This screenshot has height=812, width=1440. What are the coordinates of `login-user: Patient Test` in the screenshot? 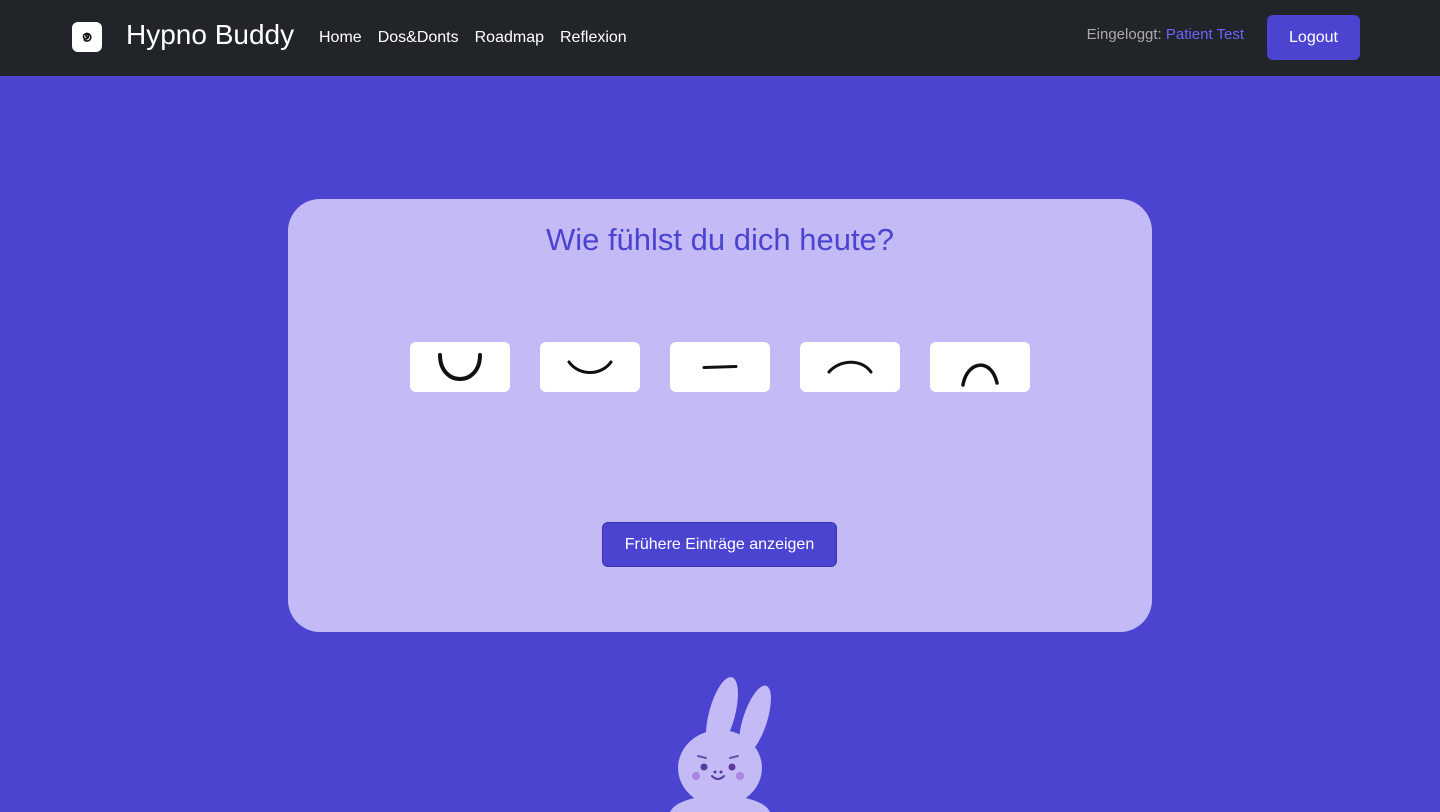 It's located at (1204, 34).